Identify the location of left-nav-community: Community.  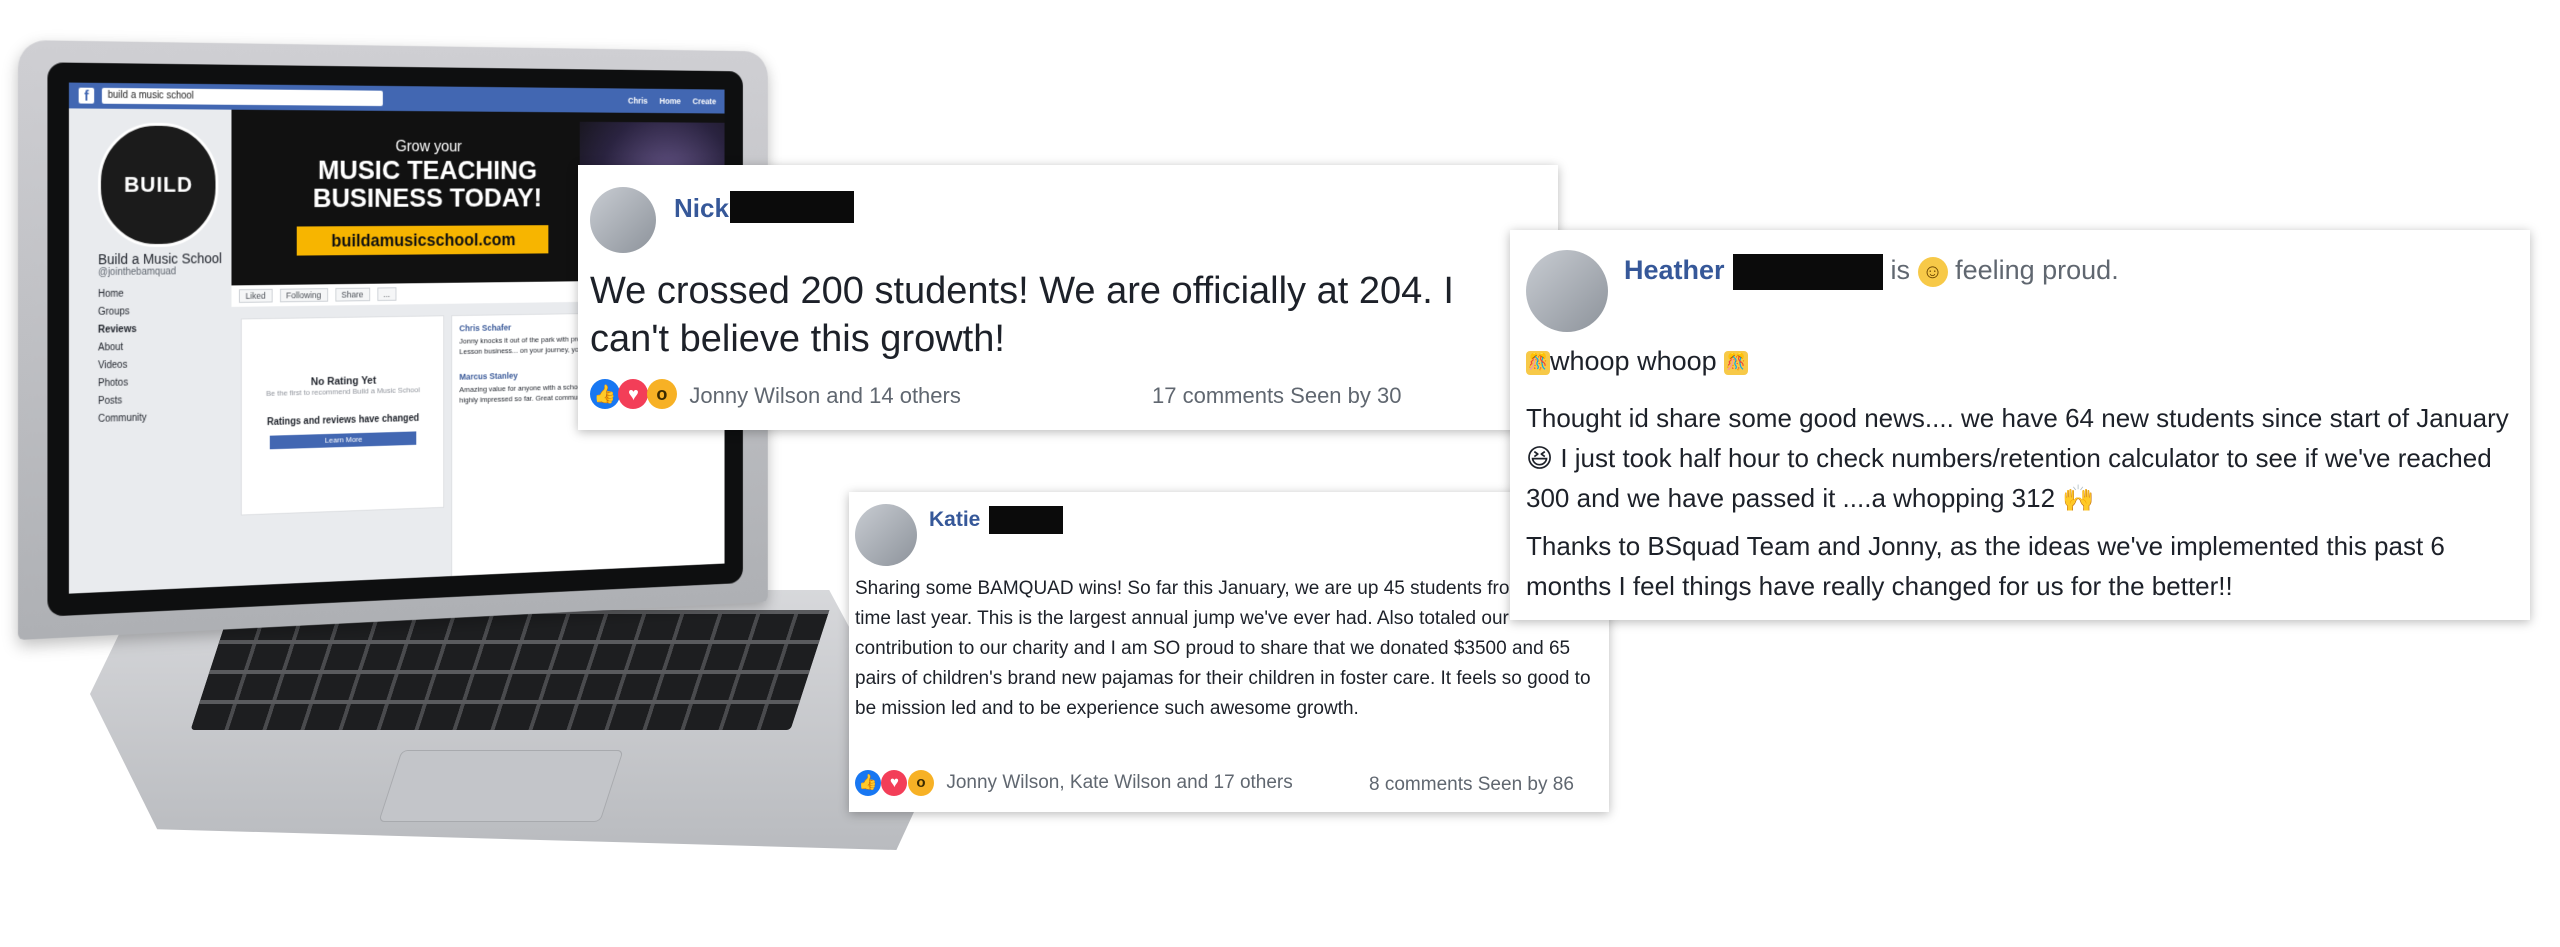
(164, 417).